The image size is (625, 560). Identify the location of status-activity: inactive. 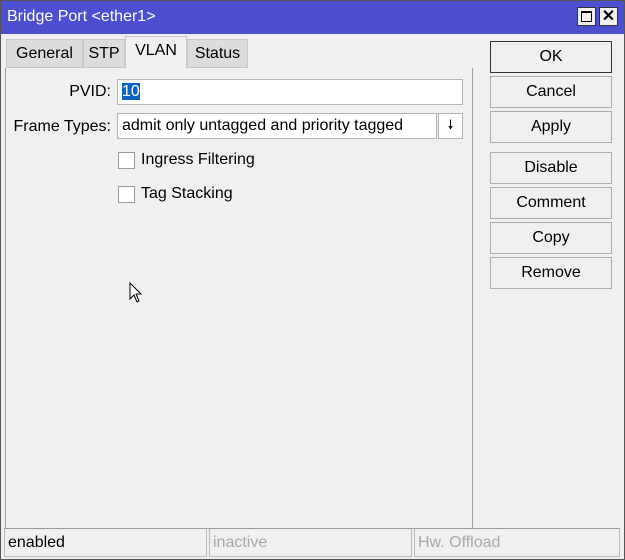
(310, 542).